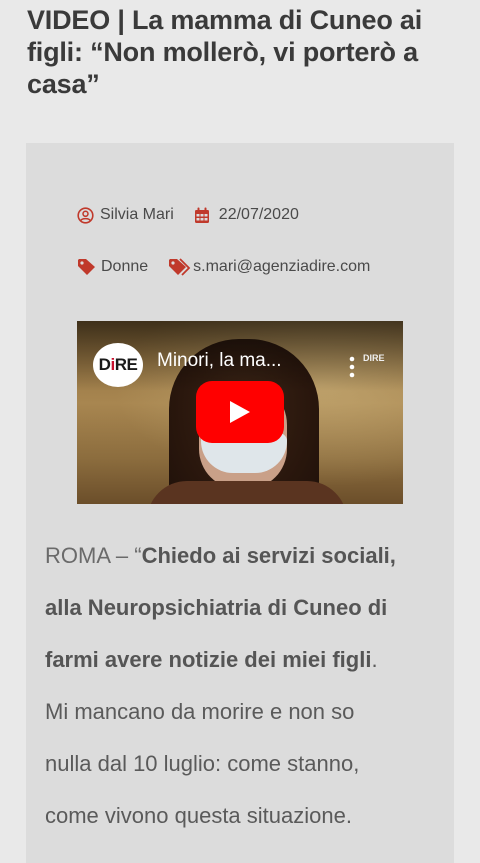 This screenshot has height=863, width=480. What do you see at coordinates (200, 711) in the screenshot?
I see `body-line: Mi mancano da morire e non so` at bounding box center [200, 711].